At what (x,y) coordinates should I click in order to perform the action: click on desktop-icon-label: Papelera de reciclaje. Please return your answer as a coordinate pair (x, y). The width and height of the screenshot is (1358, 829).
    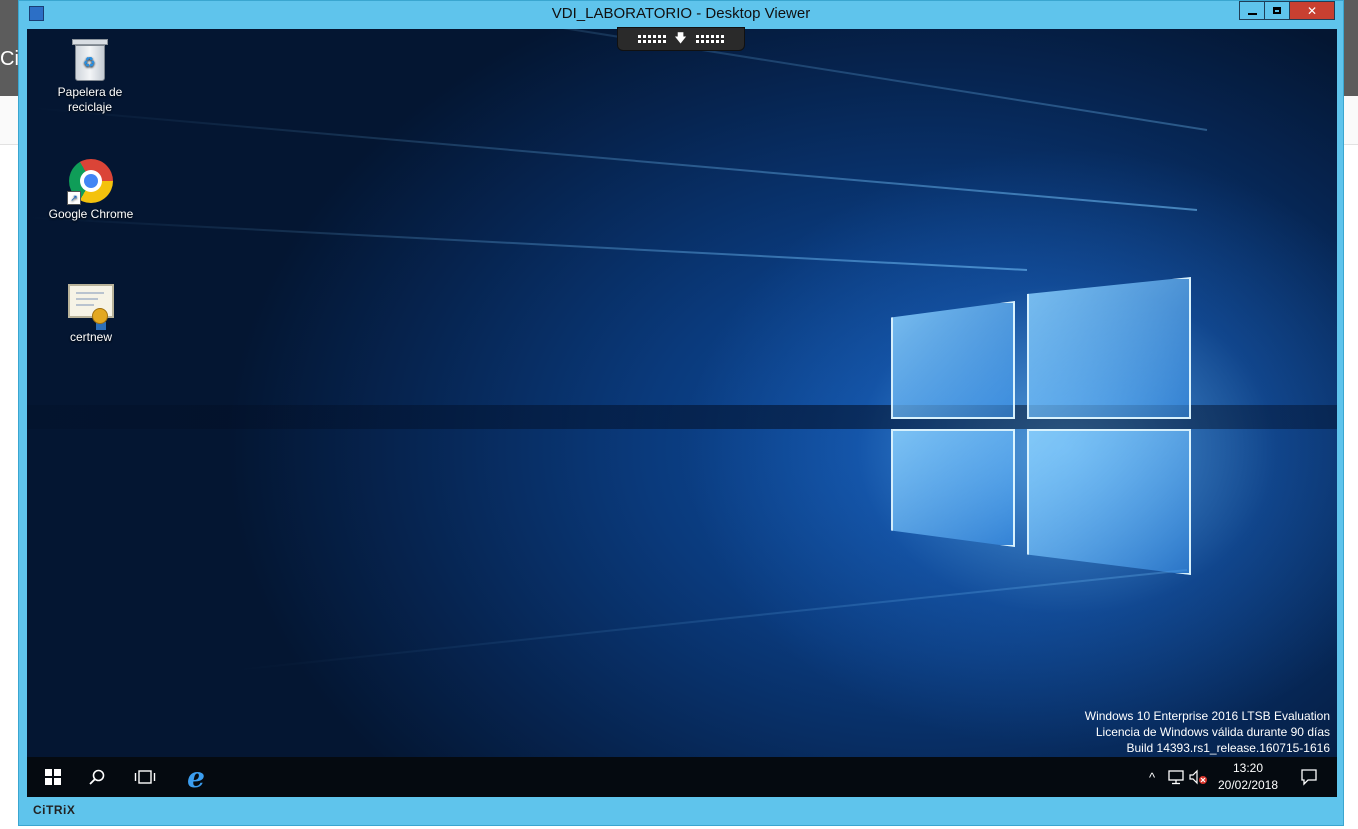
    Looking at the image, I should click on (90, 99).